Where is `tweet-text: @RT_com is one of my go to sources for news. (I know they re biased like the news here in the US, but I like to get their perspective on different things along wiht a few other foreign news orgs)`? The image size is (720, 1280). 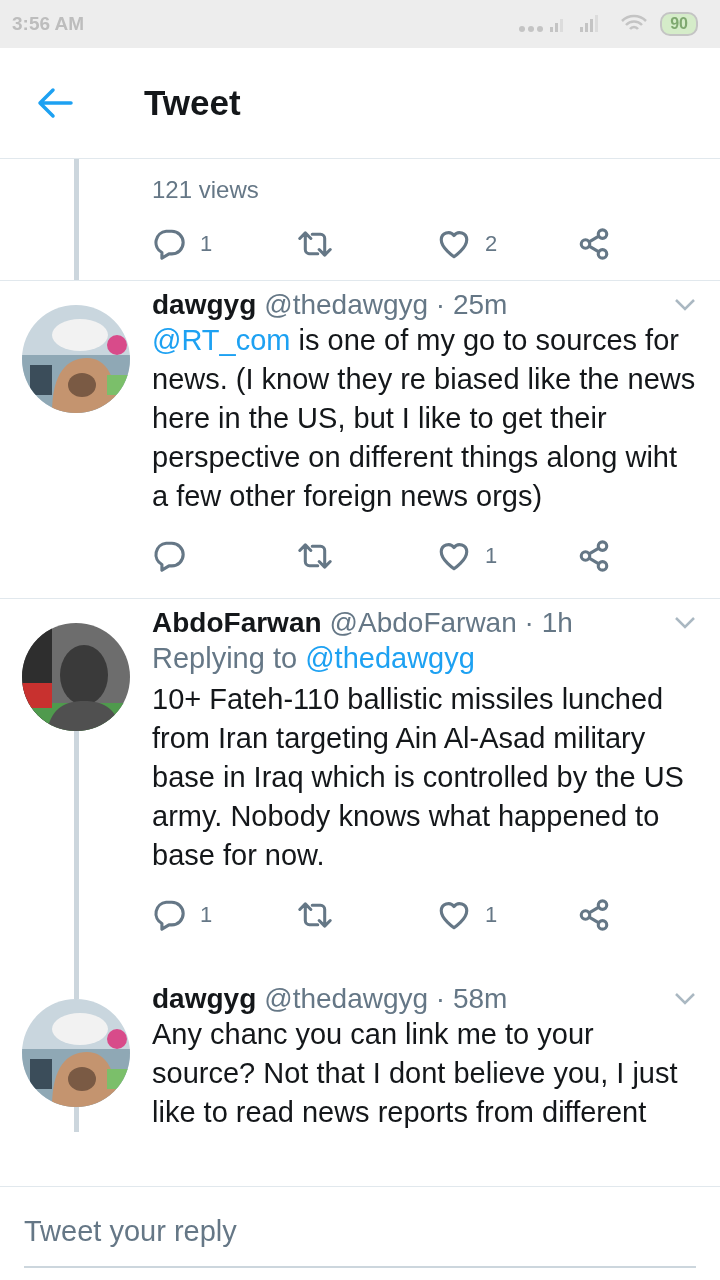 tweet-text: @RT_com is one of my go to sources for news. (I know they re biased like the news here in the US, but I like to get their perspective on different things along wiht a few other foreign news orgs) is located at coordinates (424, 418).